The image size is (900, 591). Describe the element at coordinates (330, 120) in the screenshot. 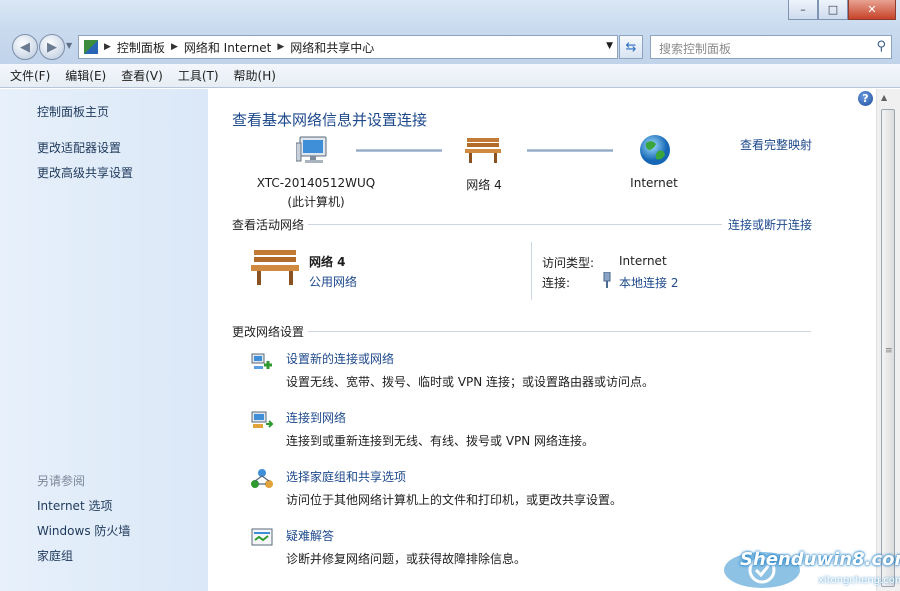

I see `page-title: 查看基本网络信息并设置连接` at that location.